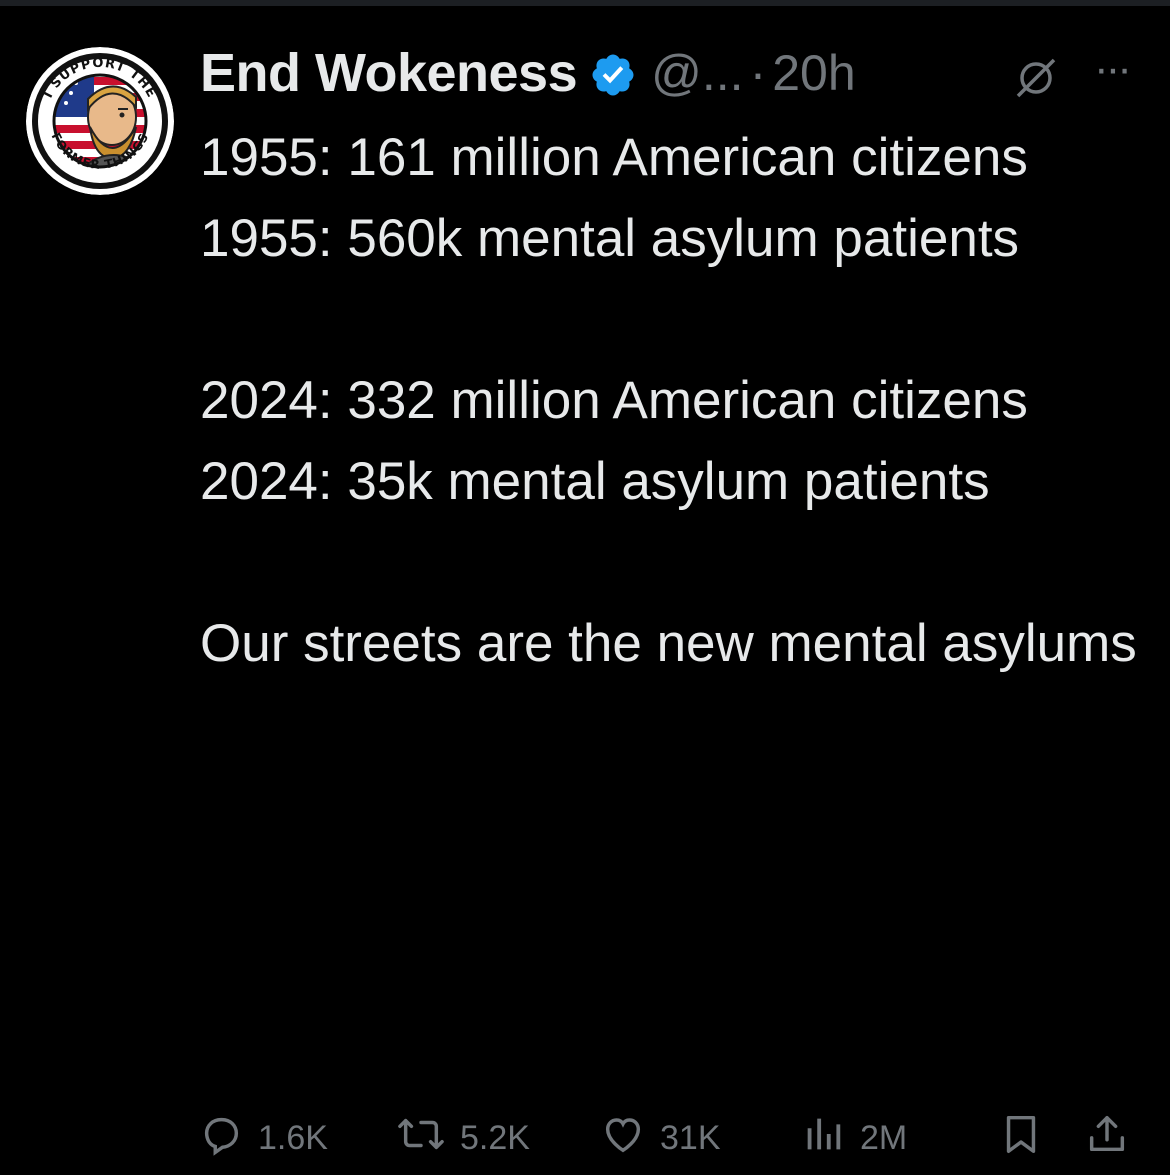 This screenshot has width=1170, height=1175. I want to click on like-count: 31K, so click(690, 1137).